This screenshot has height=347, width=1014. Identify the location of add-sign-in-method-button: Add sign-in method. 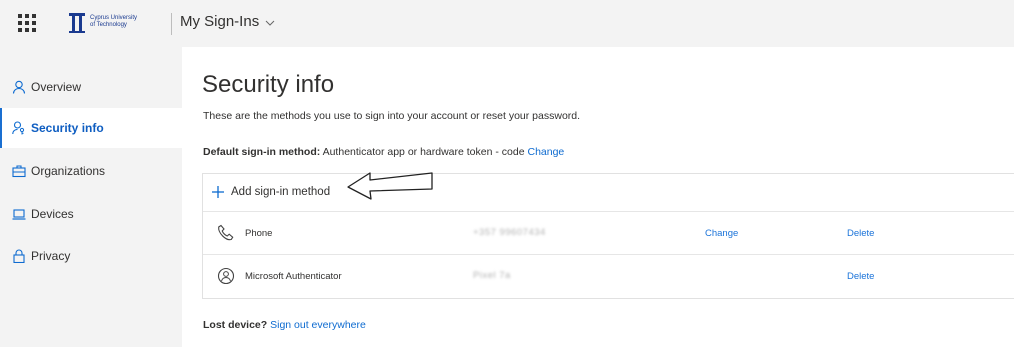
(608, 192).